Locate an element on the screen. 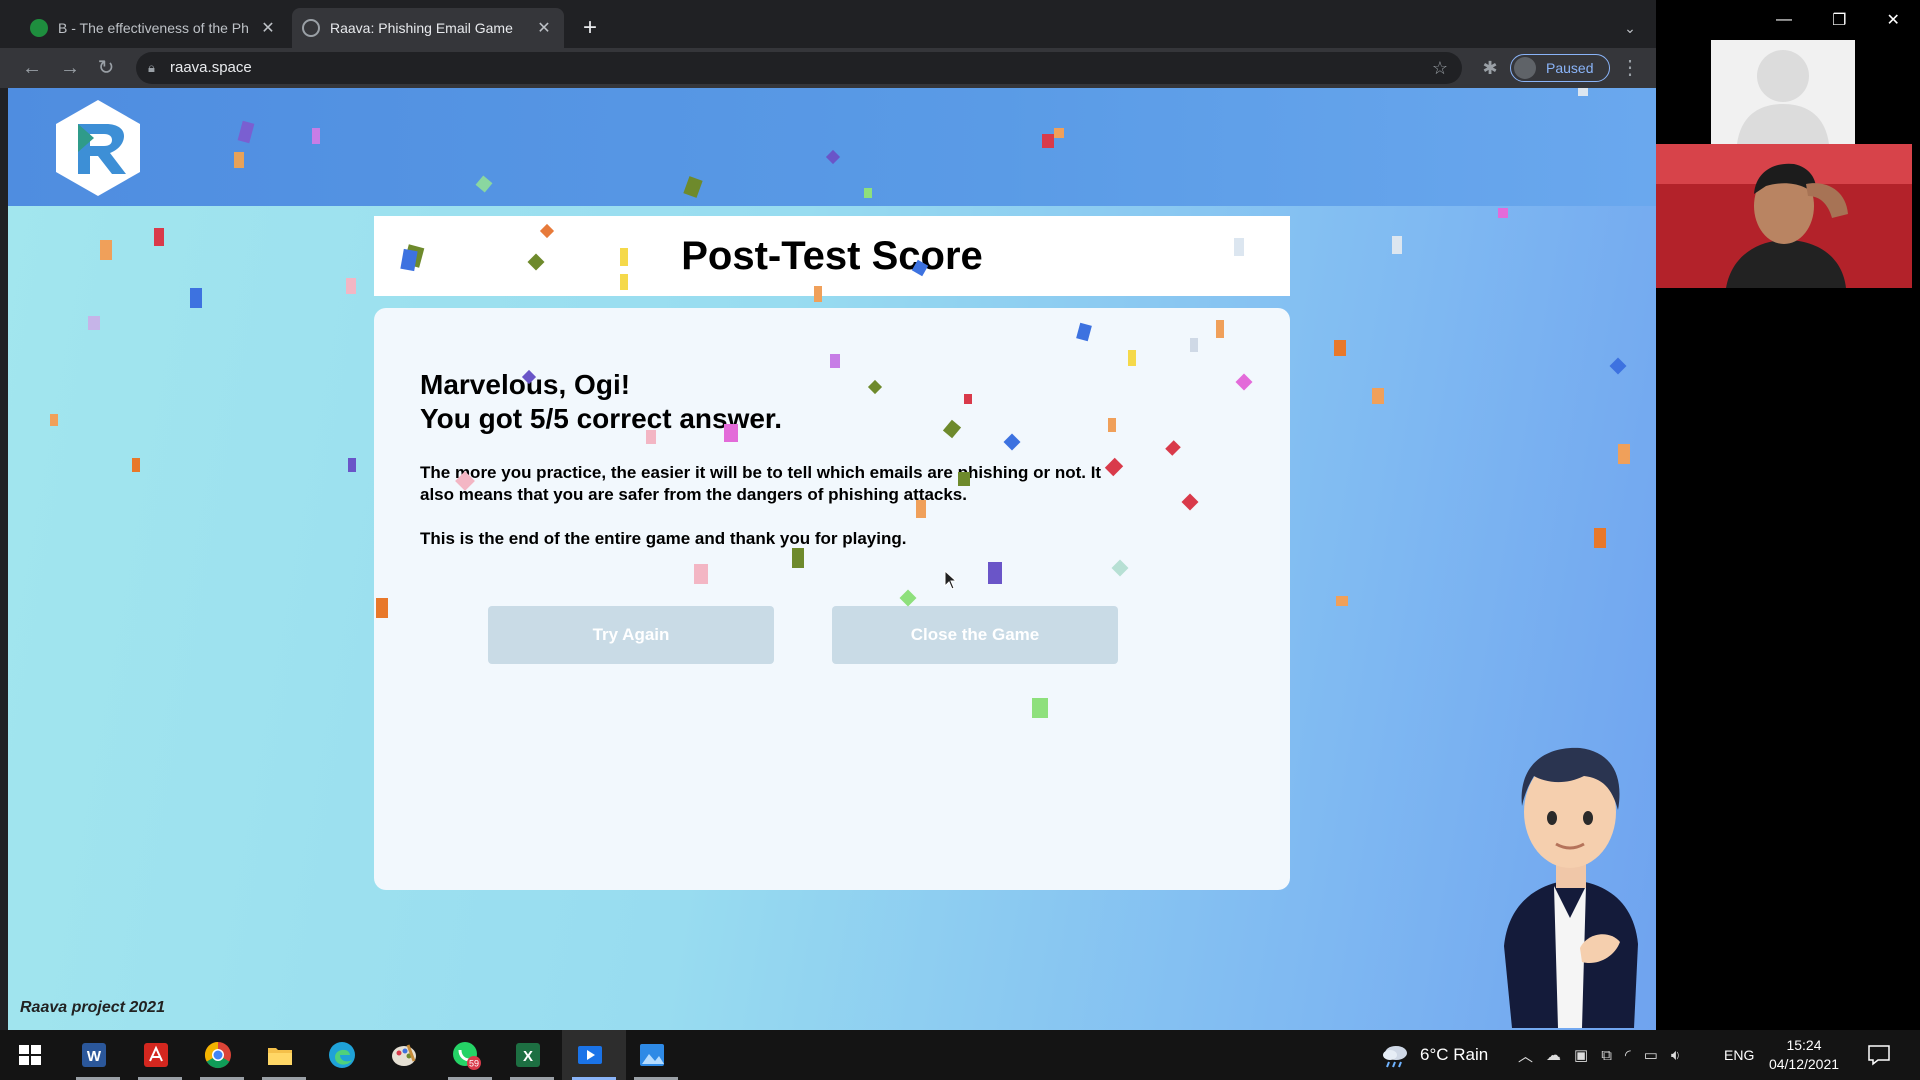  tab-effectiveness: B - The effectiveness of the Ph ✕ is located at coordinates (154, 28).